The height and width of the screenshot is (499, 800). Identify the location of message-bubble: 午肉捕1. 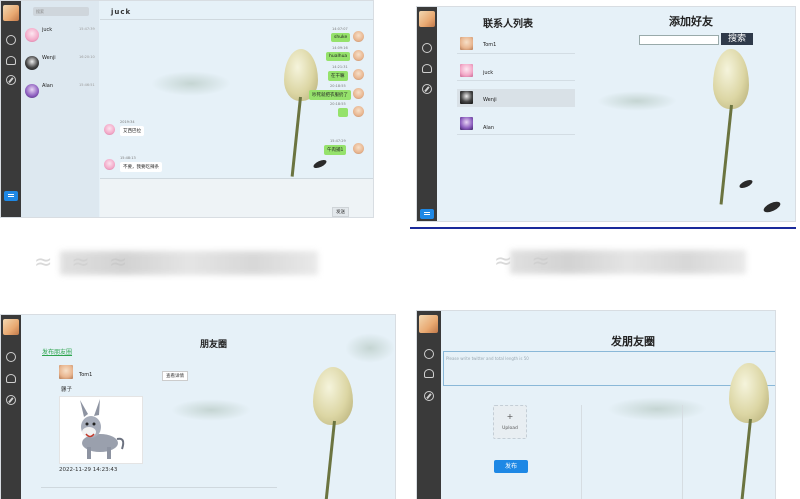
(335, 150).